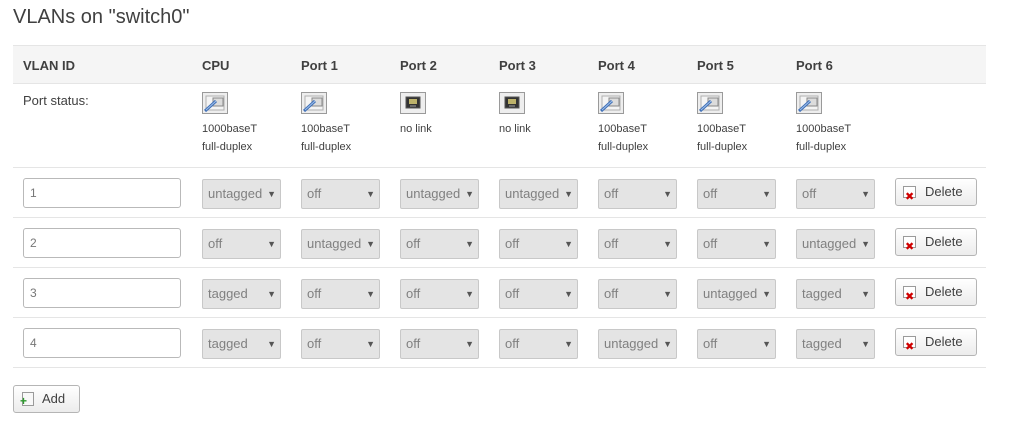 The width and height of the screenshot is (1011, 426). Describe the element at coordinates (49, 65) in the screenshot. I see `column-header-vlan-id: VLAN ID` at that location.